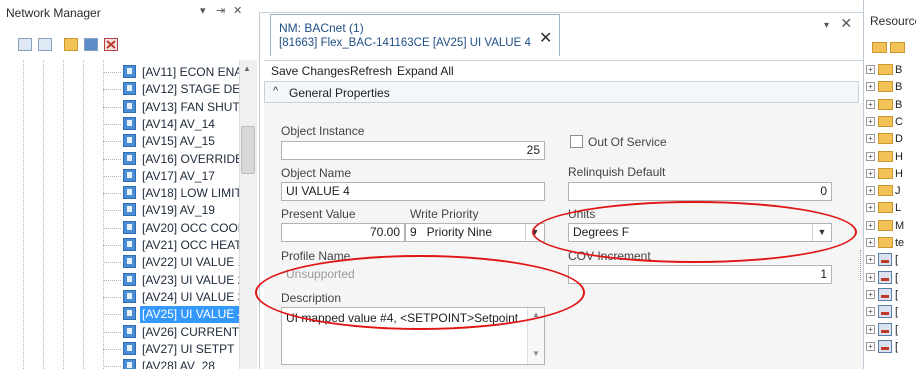 Image resolution: width=916 pixels, height=369 pixels. What do you see at coordinates (475, 232) in the screenshot?
I see `write-priority-select: 9 Priority Nine ▼` at bounding box center [475, 232].